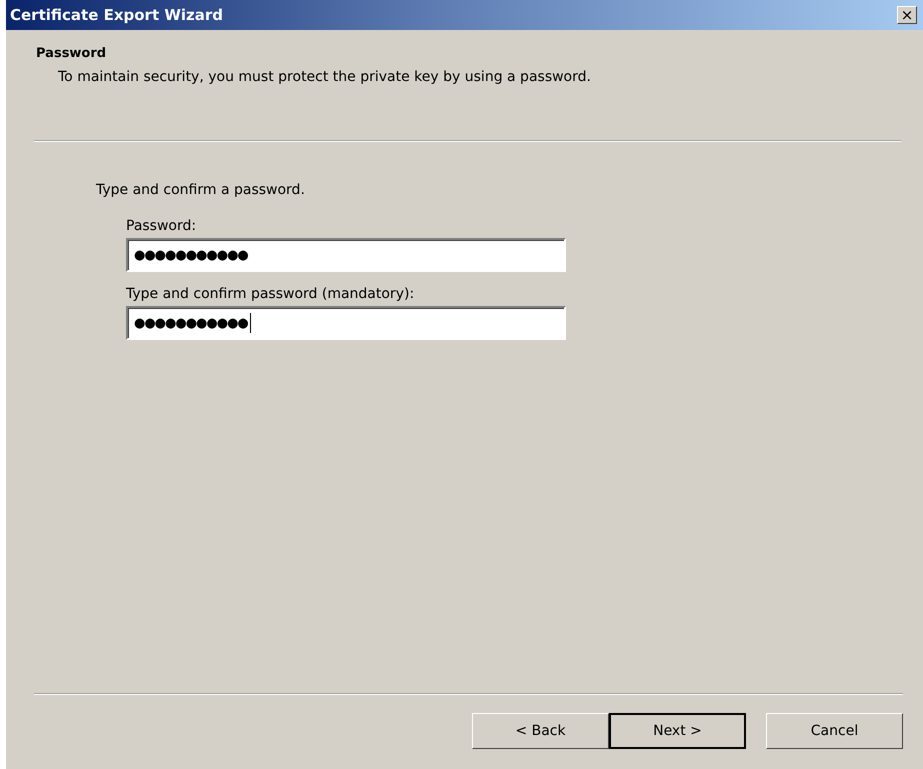 The width and height of the screenshot is (923, 769). What do you see at coordinates (271, 294) in the screenshot?
I see `field-label: Type and confirm password (mandatory):` at bounding box center [271, 294].